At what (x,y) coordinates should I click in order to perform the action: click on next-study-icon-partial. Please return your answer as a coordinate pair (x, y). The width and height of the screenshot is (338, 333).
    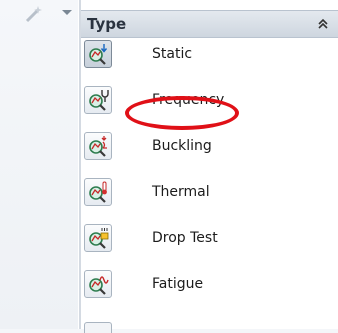
    Looking at the image, I should click on (98, 327).